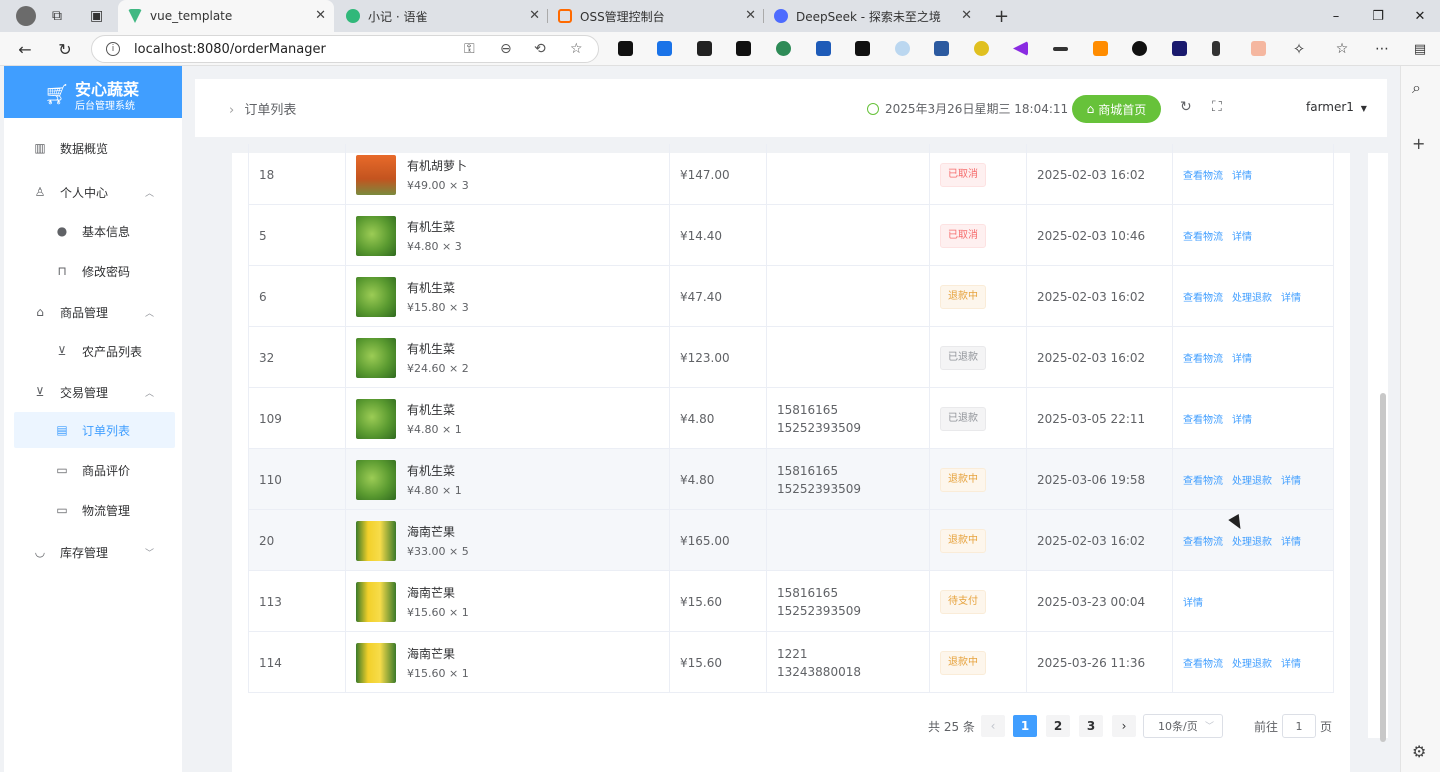 The width and height of the screenshot is (1440, 772). I want to click on address-bar: i localhost:8080/orderManager ⚿ ⊖ ⟲ ☆, so click(345, 49).